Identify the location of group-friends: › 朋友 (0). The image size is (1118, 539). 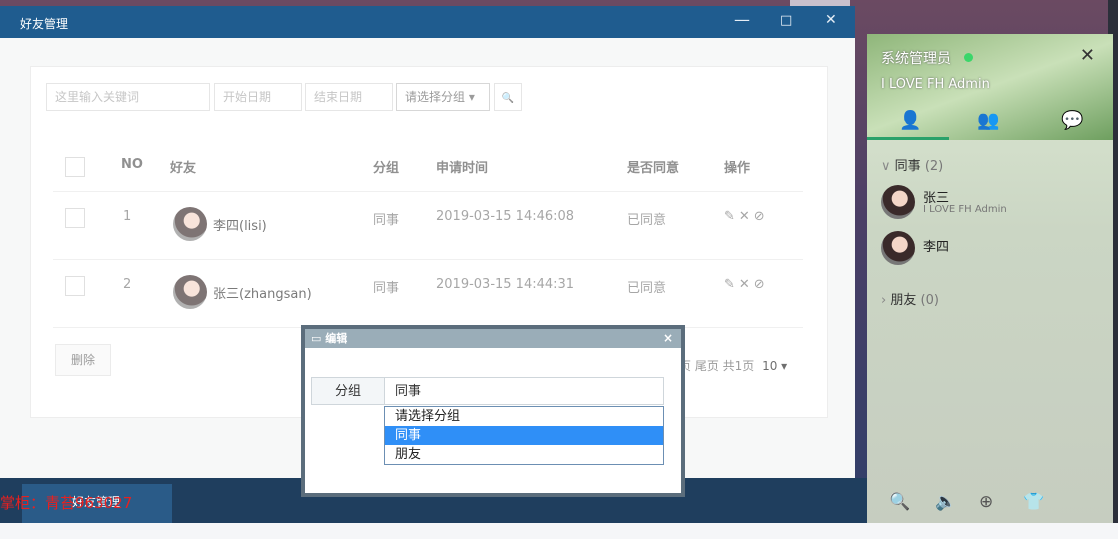
(910, 298).